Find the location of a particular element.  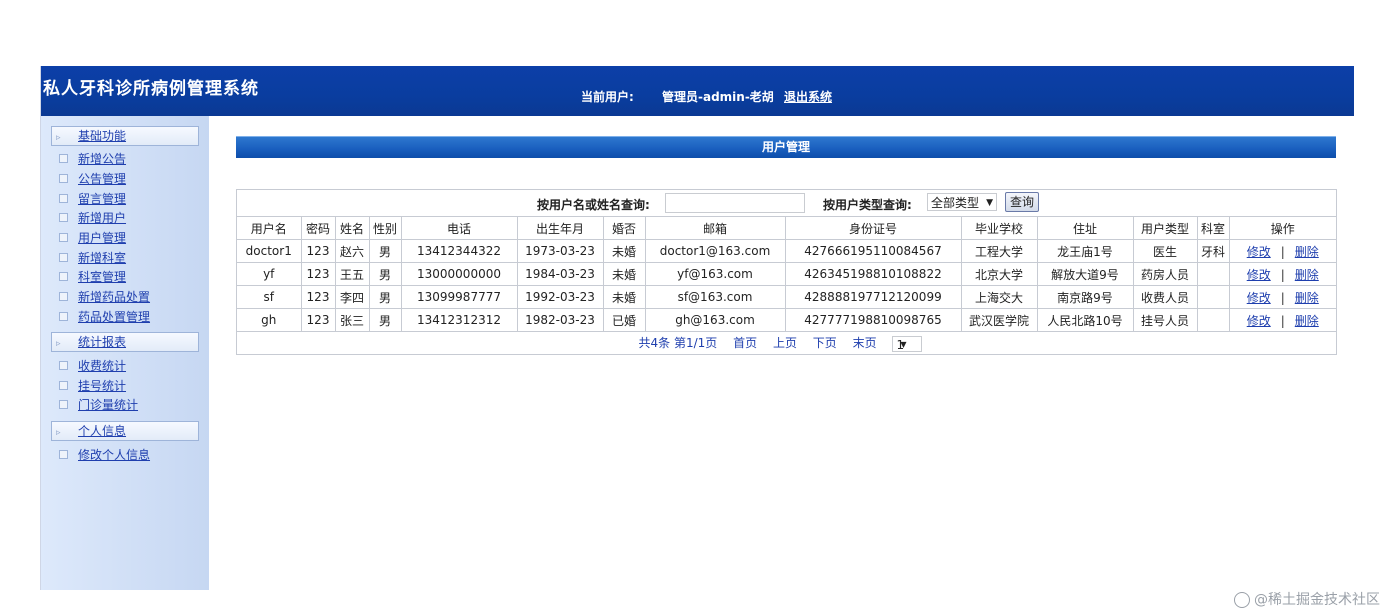

sidebar-item-label: 收费统计 is located at coordinates (102, 366).